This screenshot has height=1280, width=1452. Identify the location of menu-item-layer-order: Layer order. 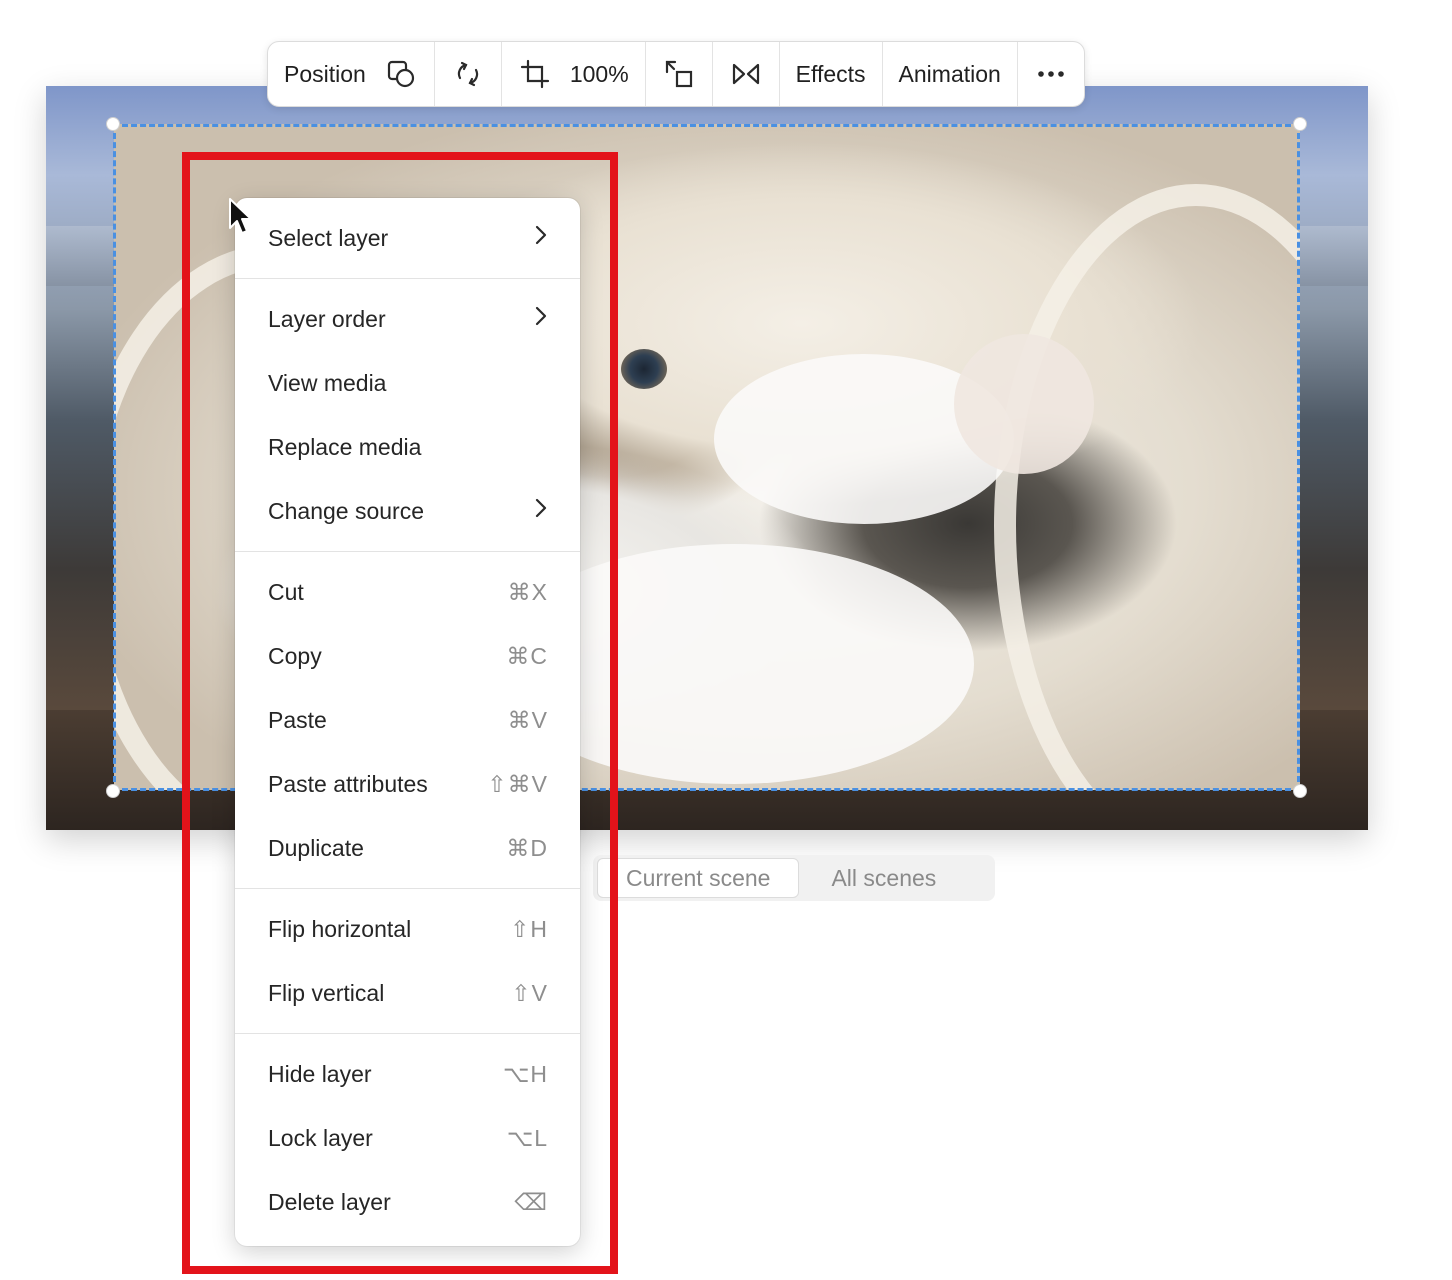
(407, 319).